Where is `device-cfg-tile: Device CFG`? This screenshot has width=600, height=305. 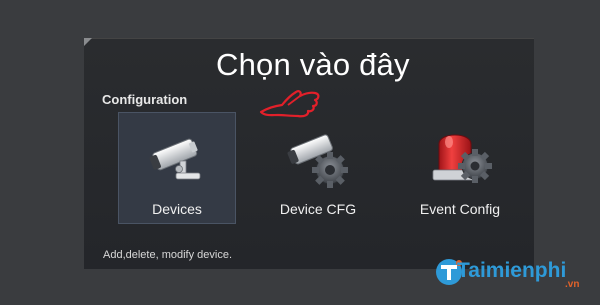
device-cfg-tile: Device CFG is located at coordinates (318, 168).